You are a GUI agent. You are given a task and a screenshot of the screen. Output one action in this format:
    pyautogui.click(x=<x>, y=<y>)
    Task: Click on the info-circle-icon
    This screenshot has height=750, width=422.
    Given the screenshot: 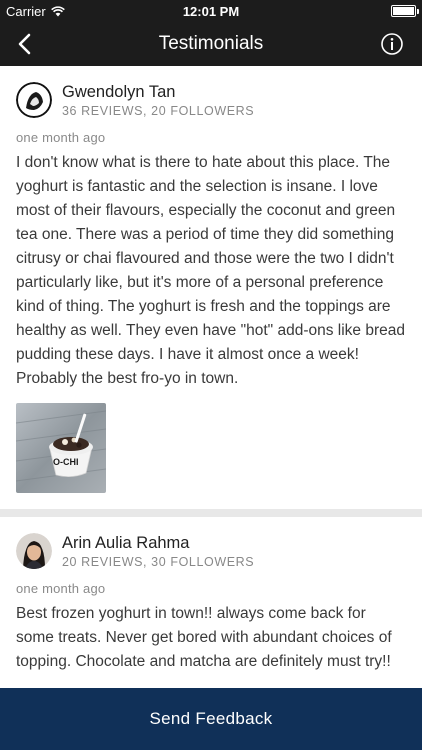 What is the action you would take?
    pyautogui.click(x=392, y=44)
    